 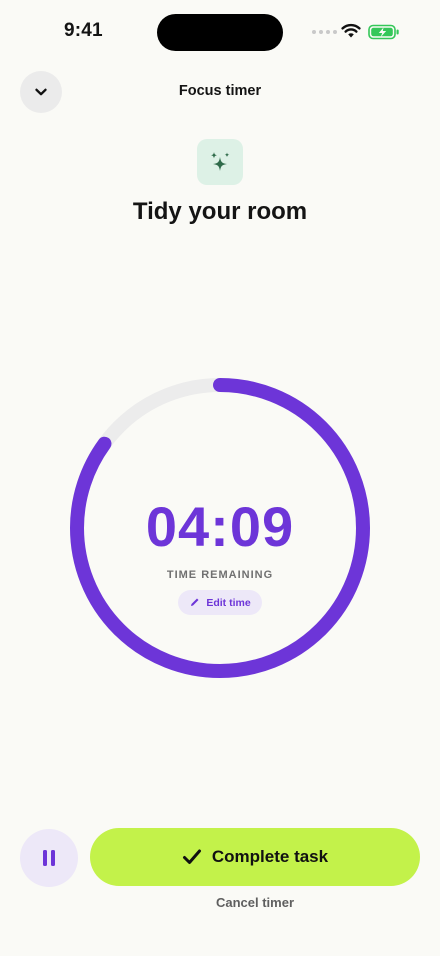 I want to click on edit-time-label: Edit time, so click(x=228, y=602).